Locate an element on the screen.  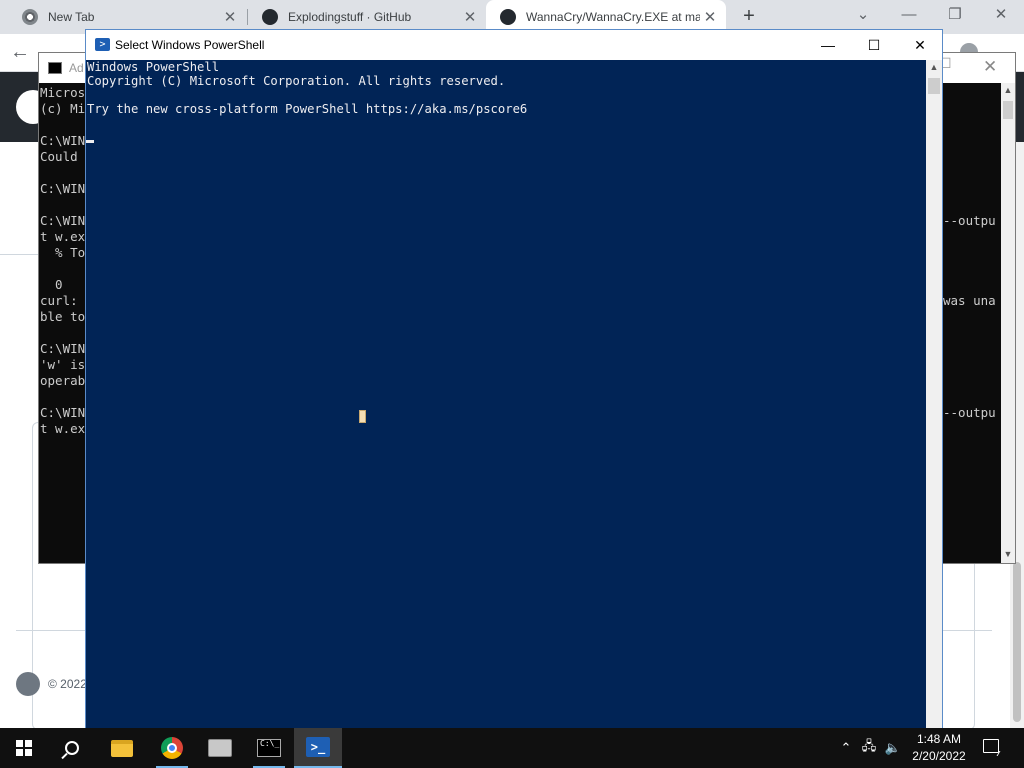
console-line: curl: is located at coordinates (59, 300).